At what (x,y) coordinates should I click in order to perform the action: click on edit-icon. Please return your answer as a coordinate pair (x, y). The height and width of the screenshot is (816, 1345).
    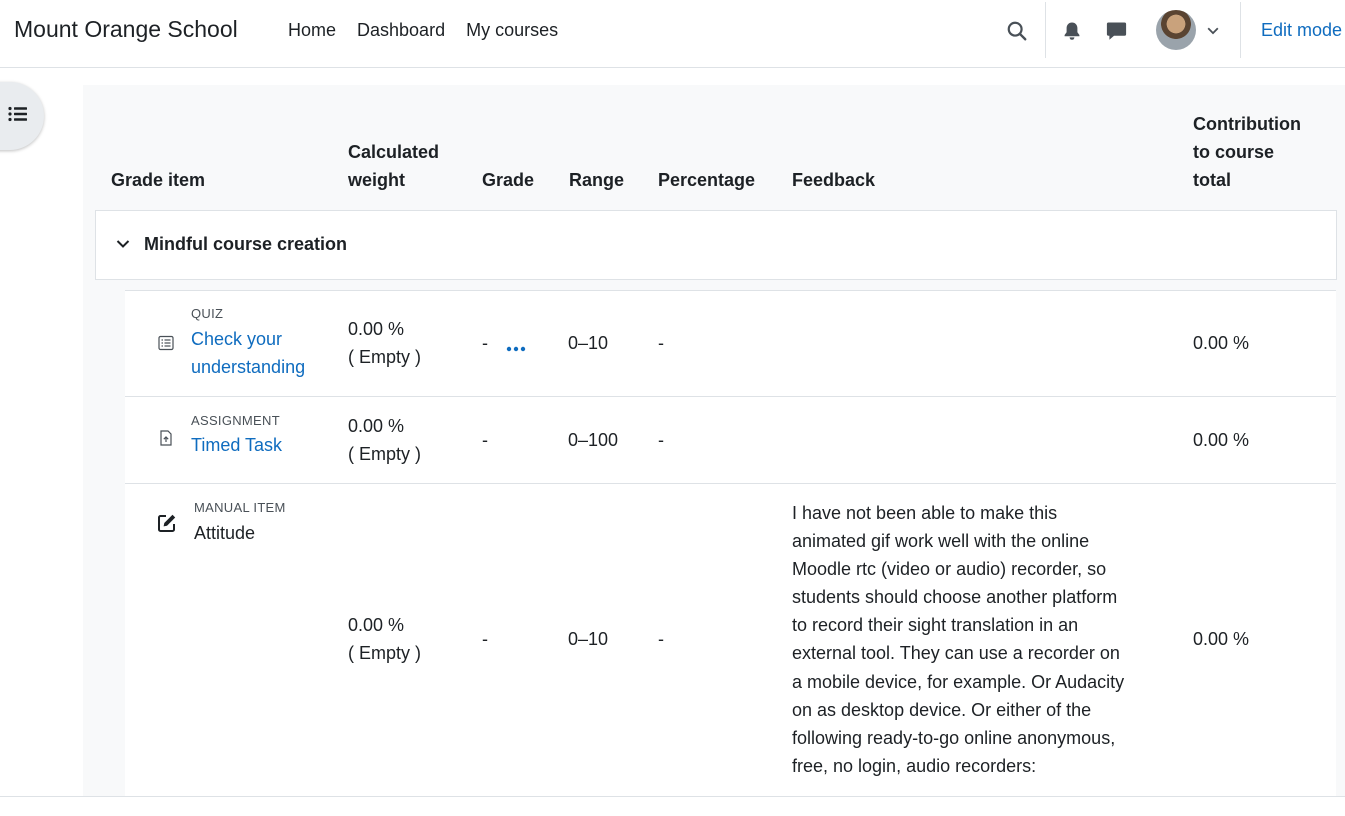
    Looking at the image, I should click on (167, 525).